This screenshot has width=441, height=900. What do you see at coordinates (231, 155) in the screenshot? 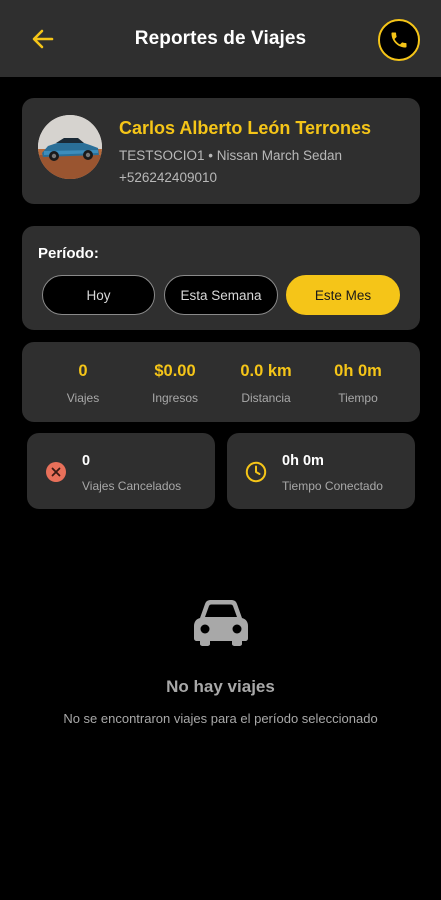
I see `driver-vehicle: TESTSOCIO1 • Nissan March Sedan` at bounding box center [231, 155].